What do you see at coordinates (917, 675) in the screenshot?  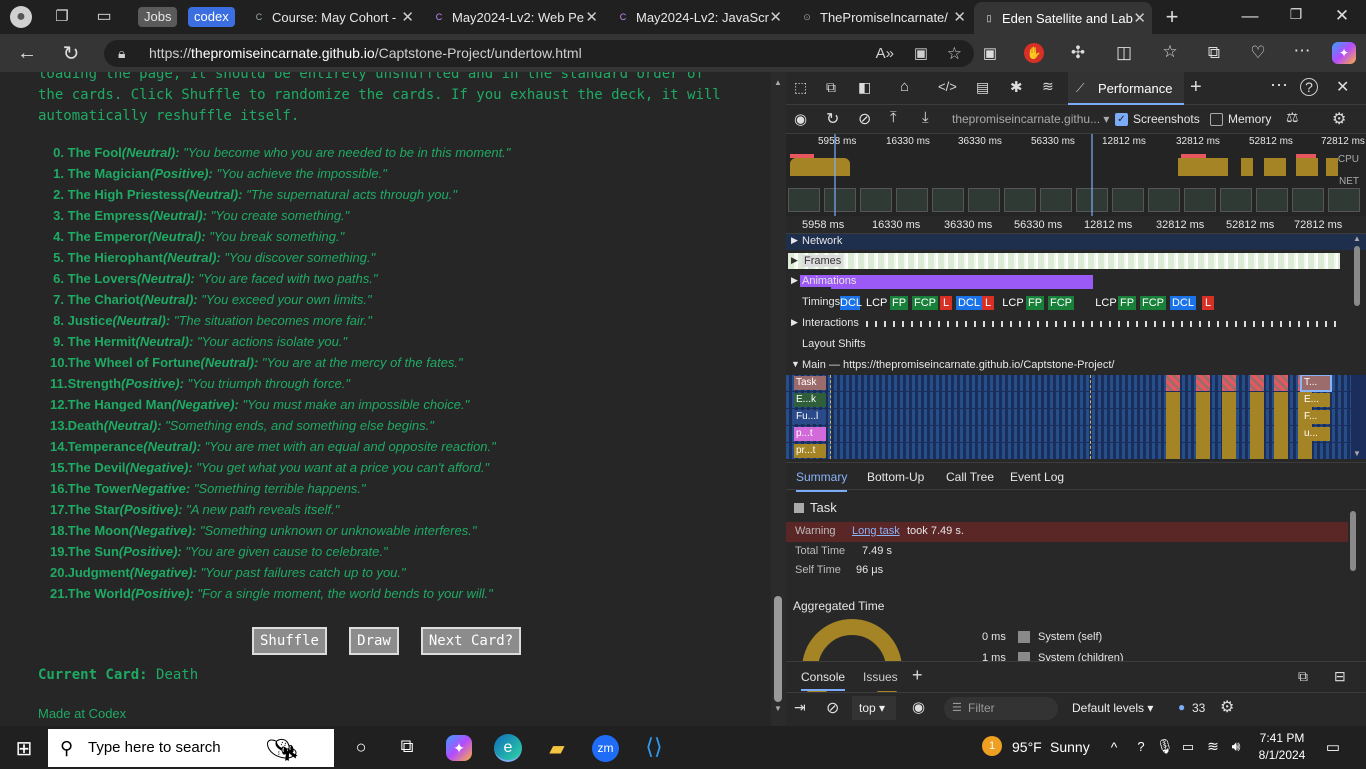 I see `add-drawer-tab-icon: +` at bounding box center [917, 675].